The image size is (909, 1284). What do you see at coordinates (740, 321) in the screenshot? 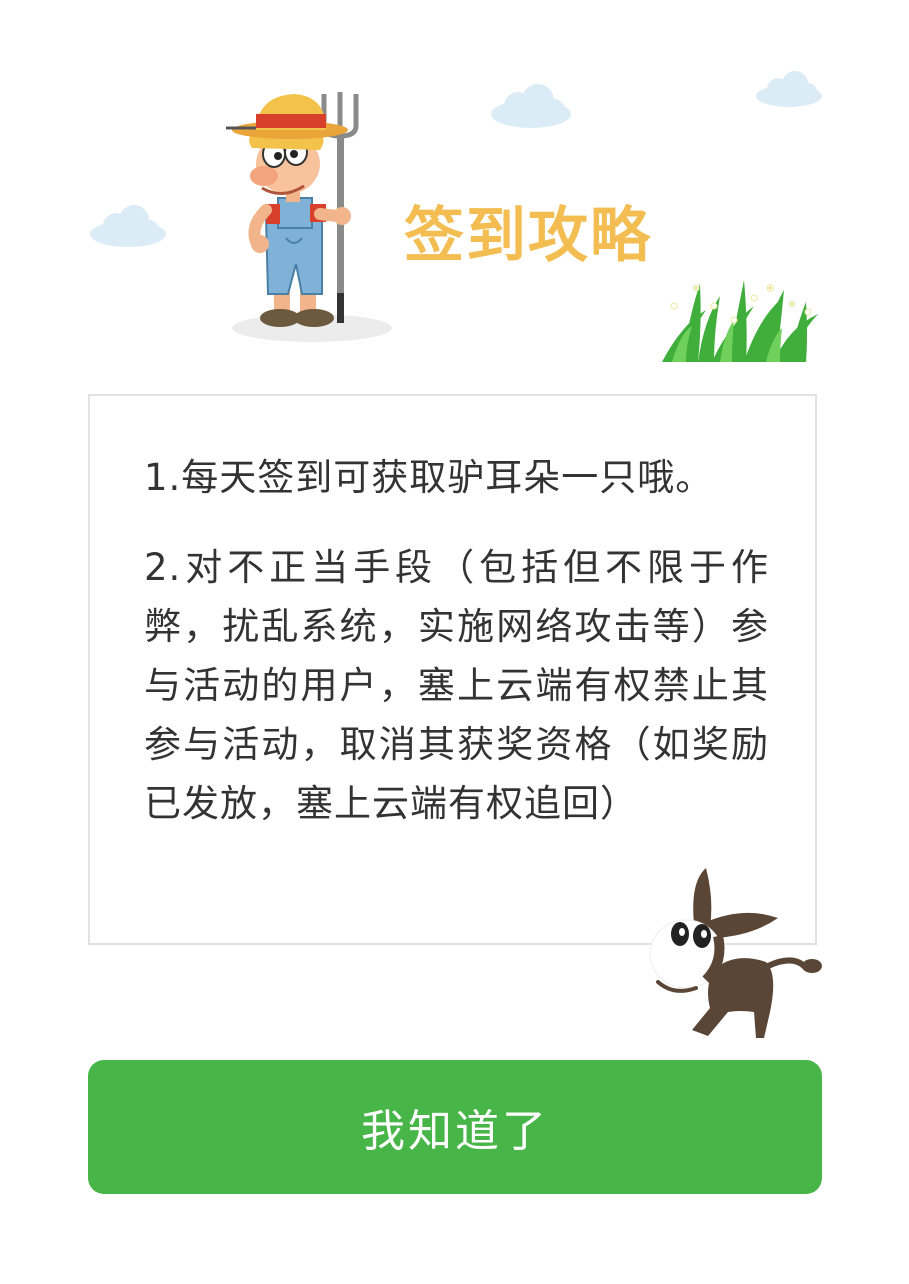
I see `grass-illustration` at bounding box center [740, 321].